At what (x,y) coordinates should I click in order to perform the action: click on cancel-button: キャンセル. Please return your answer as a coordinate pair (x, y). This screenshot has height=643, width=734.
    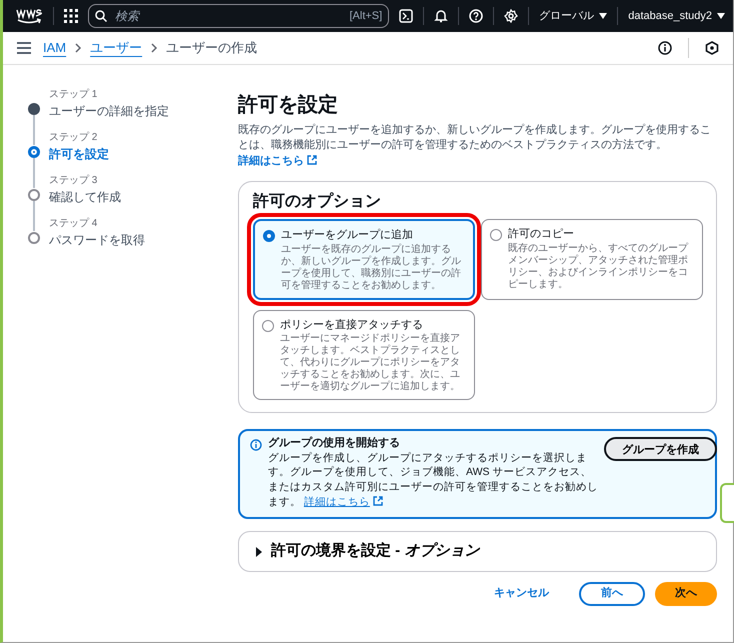
    Looking at the image, I should click on (521, 594).